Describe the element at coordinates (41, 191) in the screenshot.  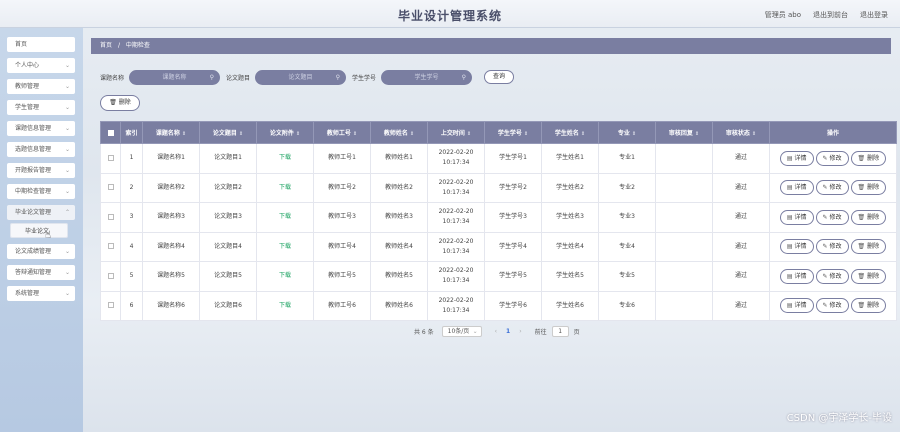
I see `sidebar-item: 中期检查管理 ⌄` at that location.